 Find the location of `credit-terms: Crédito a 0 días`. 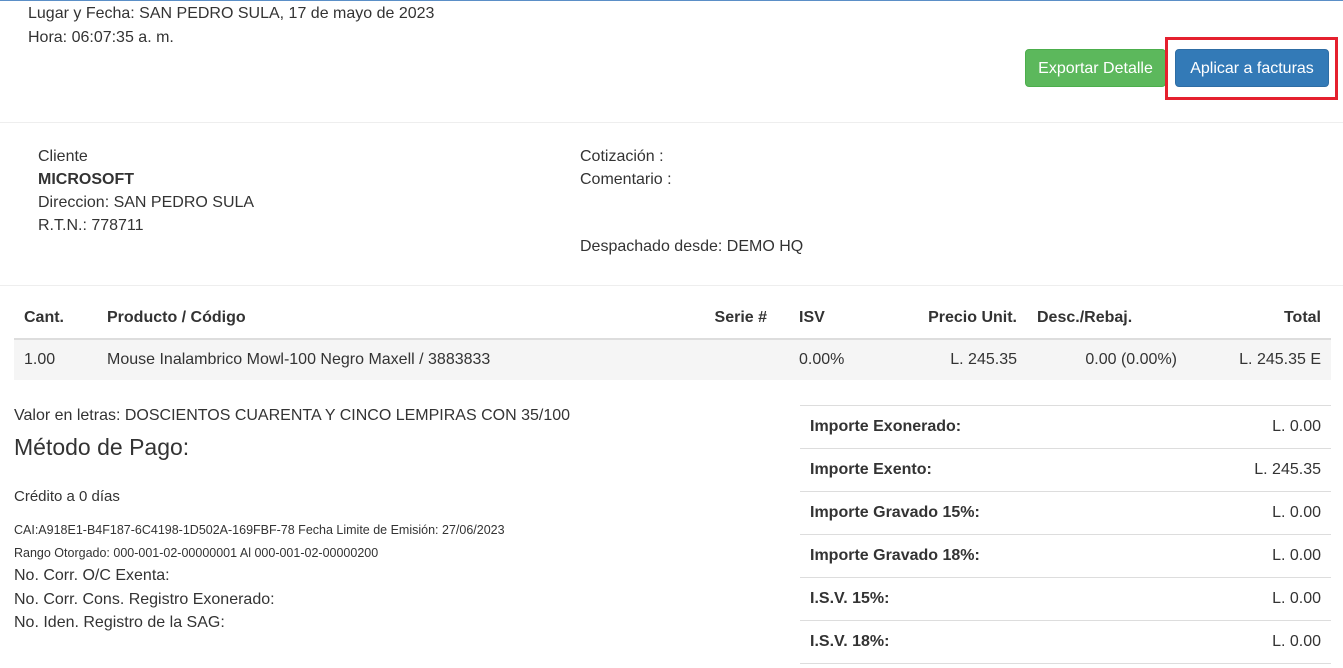

credit-terms: Crédito a 0 días is located at coordinates (67, 496).